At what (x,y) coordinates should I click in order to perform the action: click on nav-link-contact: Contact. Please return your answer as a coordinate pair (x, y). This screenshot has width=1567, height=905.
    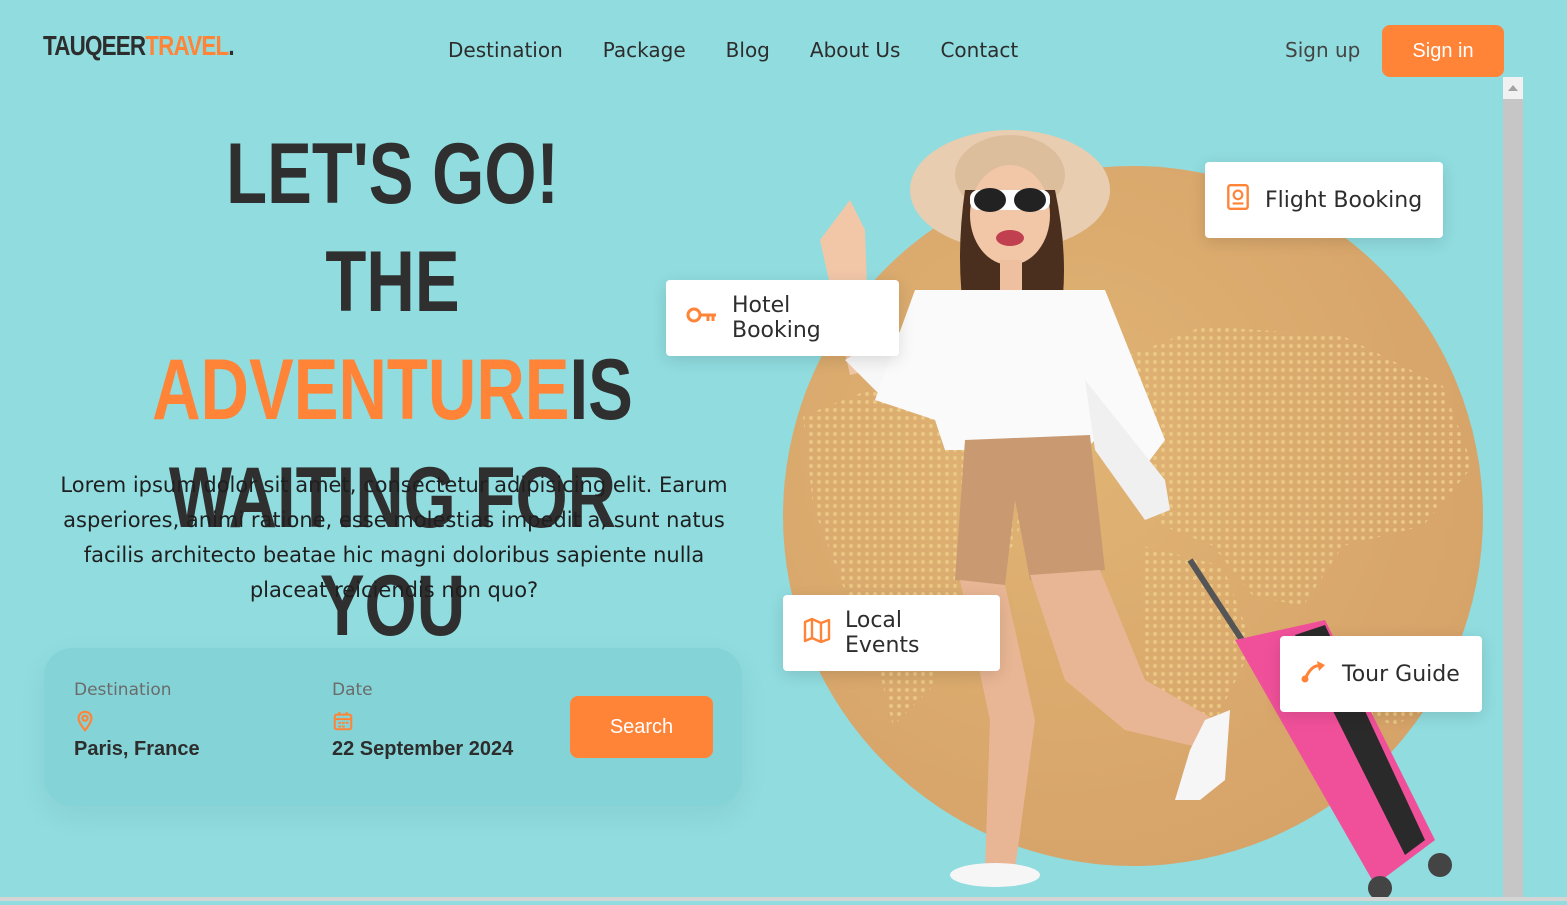
    Looking at the image, I should click on (979, 50).